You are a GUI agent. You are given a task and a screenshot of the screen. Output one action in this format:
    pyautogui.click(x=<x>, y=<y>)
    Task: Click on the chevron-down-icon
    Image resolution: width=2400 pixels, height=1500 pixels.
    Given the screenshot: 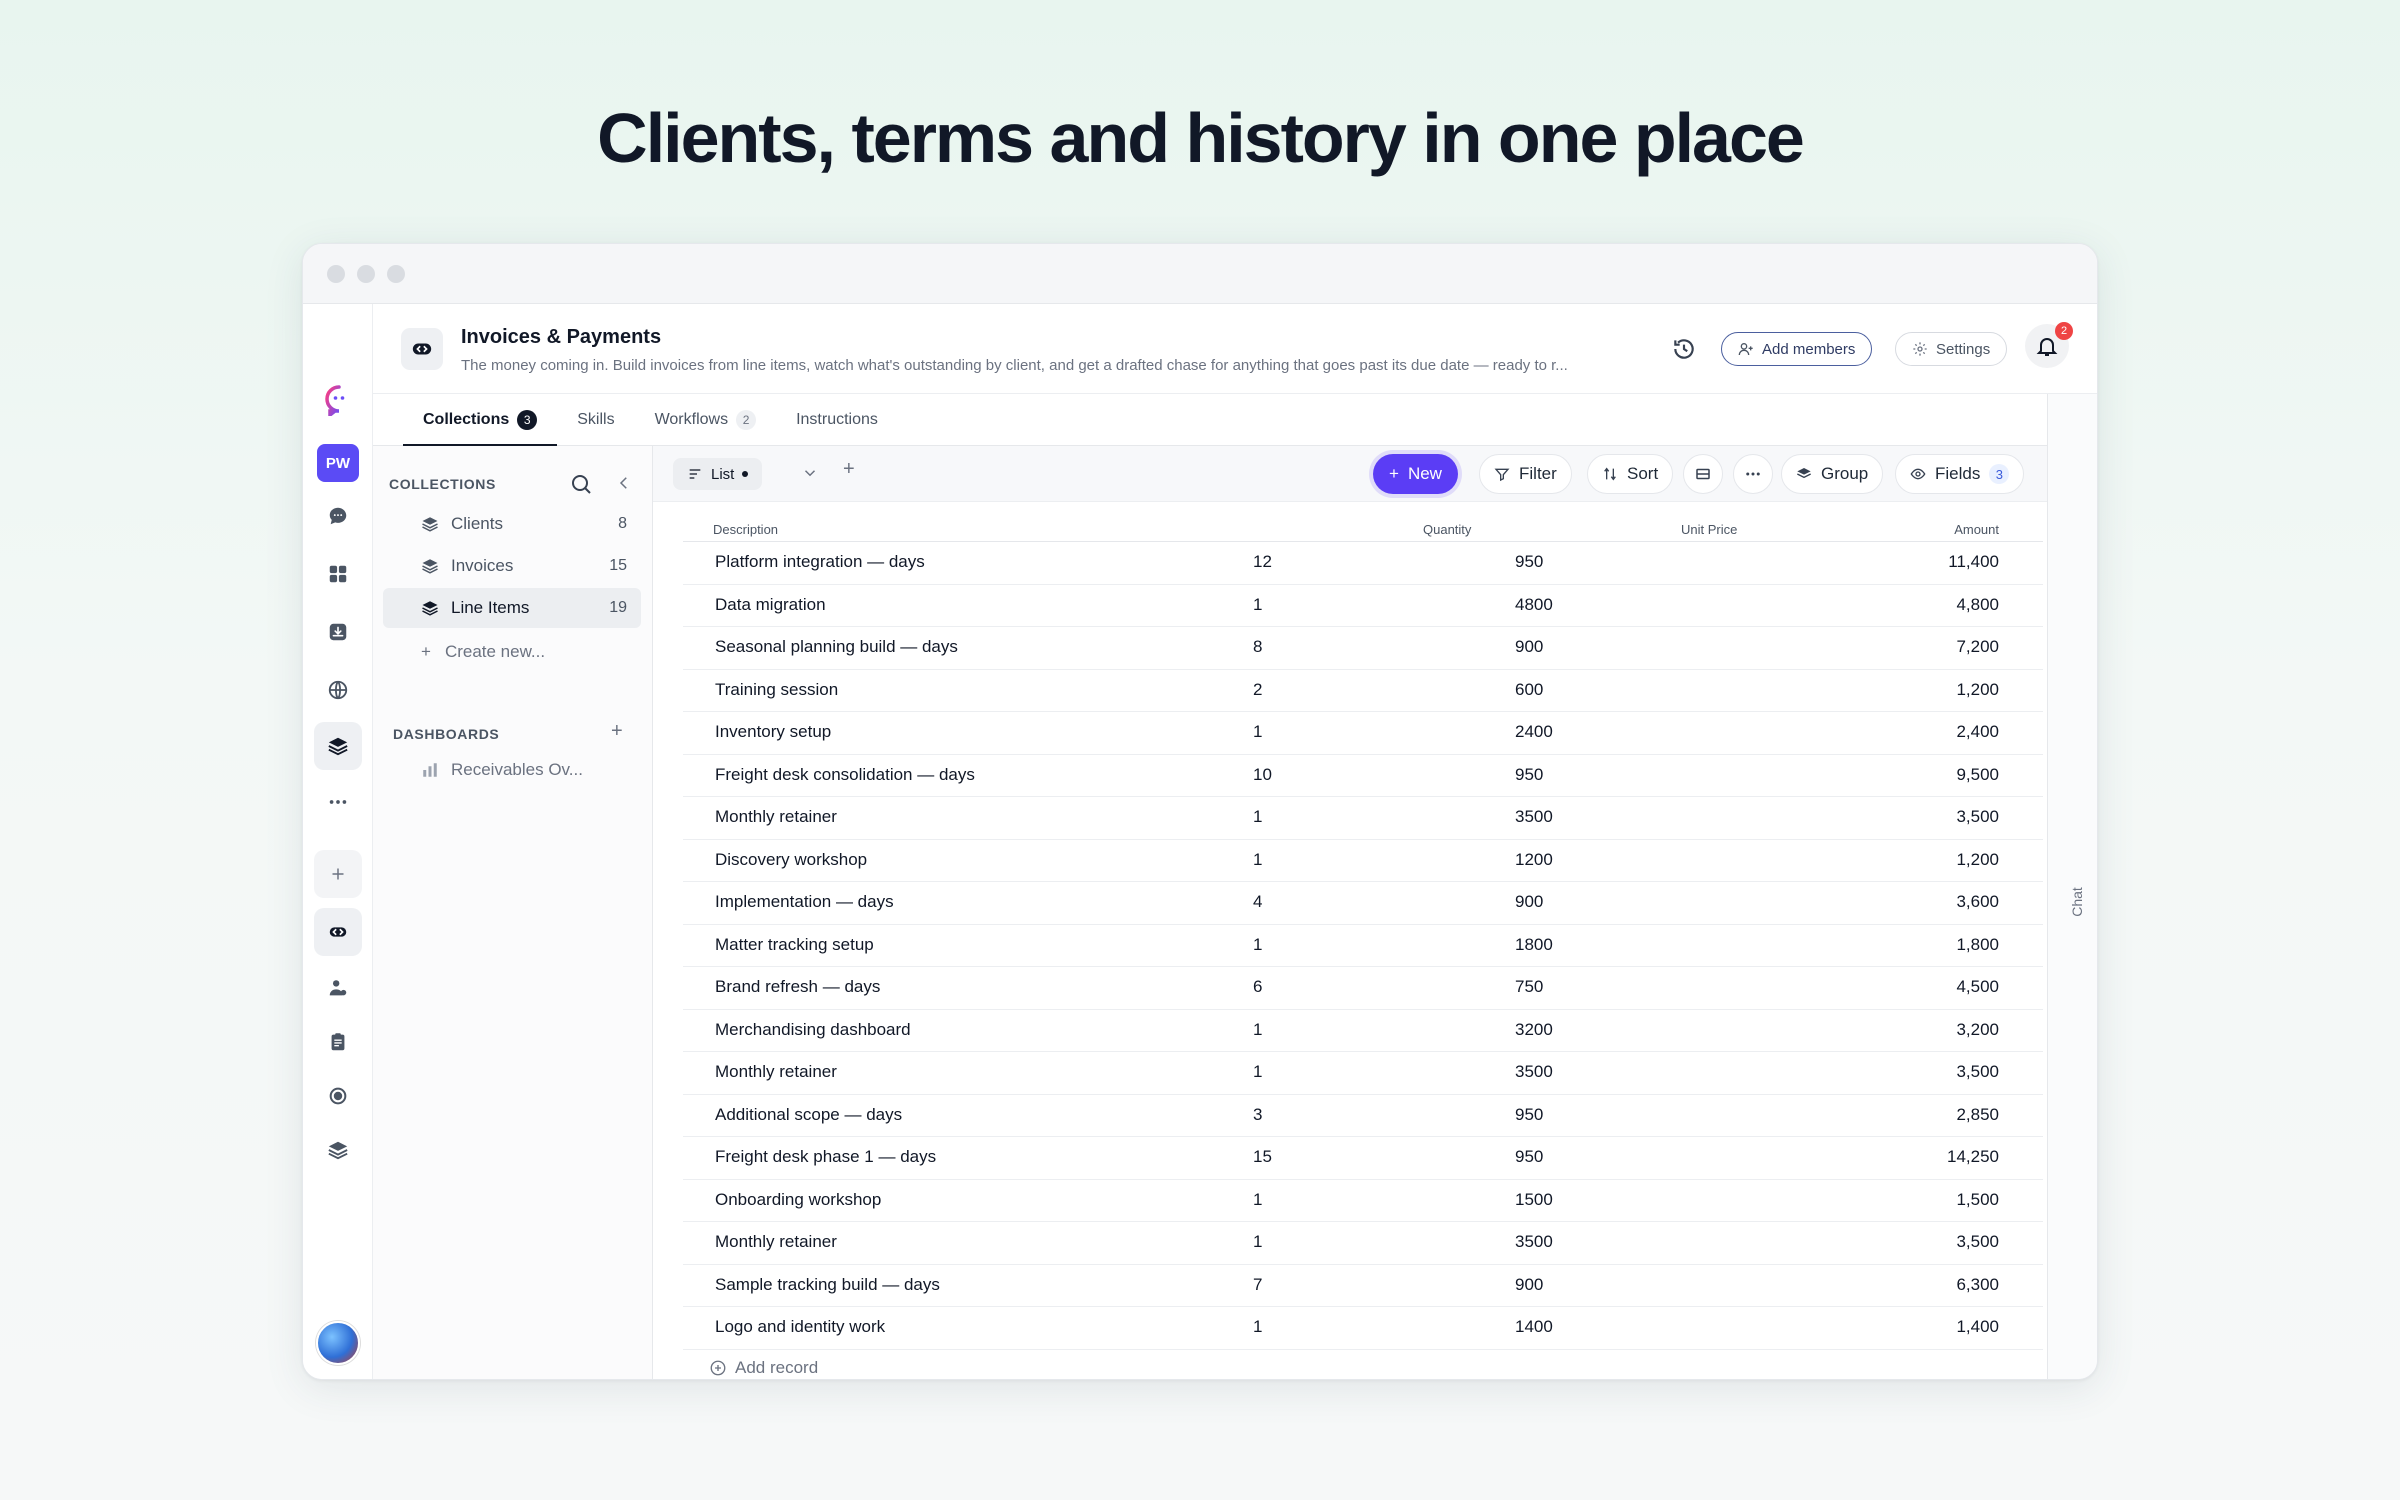 What is the action you would take?
    pyautogui.click(x=810, y=473)
    